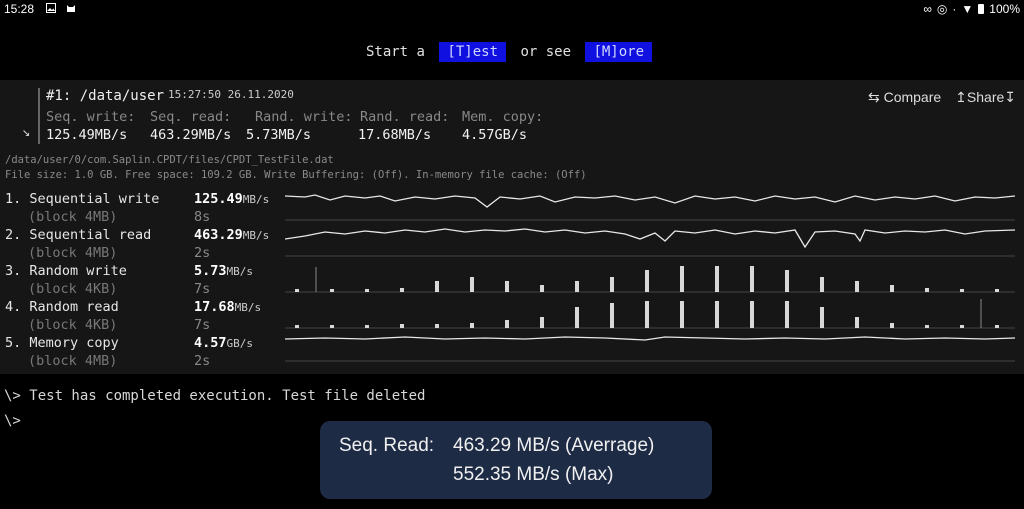  Describe the element at coordinates (62, 307) in the screenshot. I see `test-name: 4. Random read` at that location.